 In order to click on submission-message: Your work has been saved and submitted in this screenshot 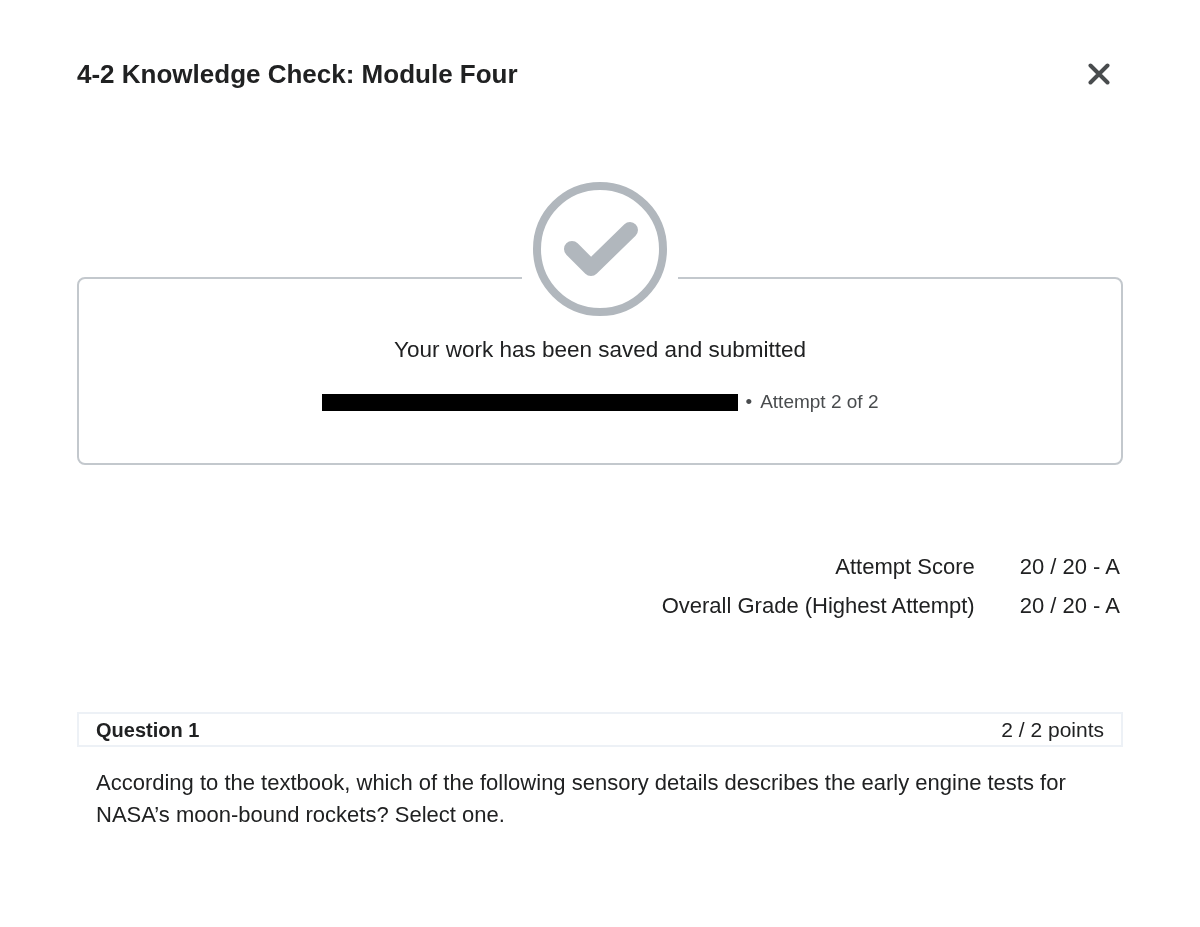, I will do `click(600, 350)`.